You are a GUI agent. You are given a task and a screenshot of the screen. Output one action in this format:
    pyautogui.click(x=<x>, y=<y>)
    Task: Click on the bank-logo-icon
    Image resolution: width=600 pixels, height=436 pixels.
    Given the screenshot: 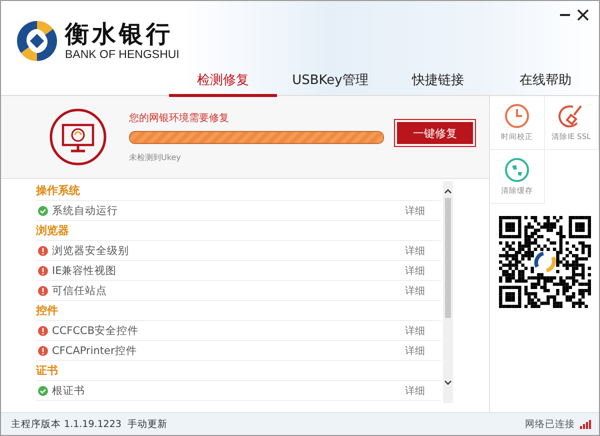 What is the action you would take?
    pyautogui.click(x=37, y=41)
    